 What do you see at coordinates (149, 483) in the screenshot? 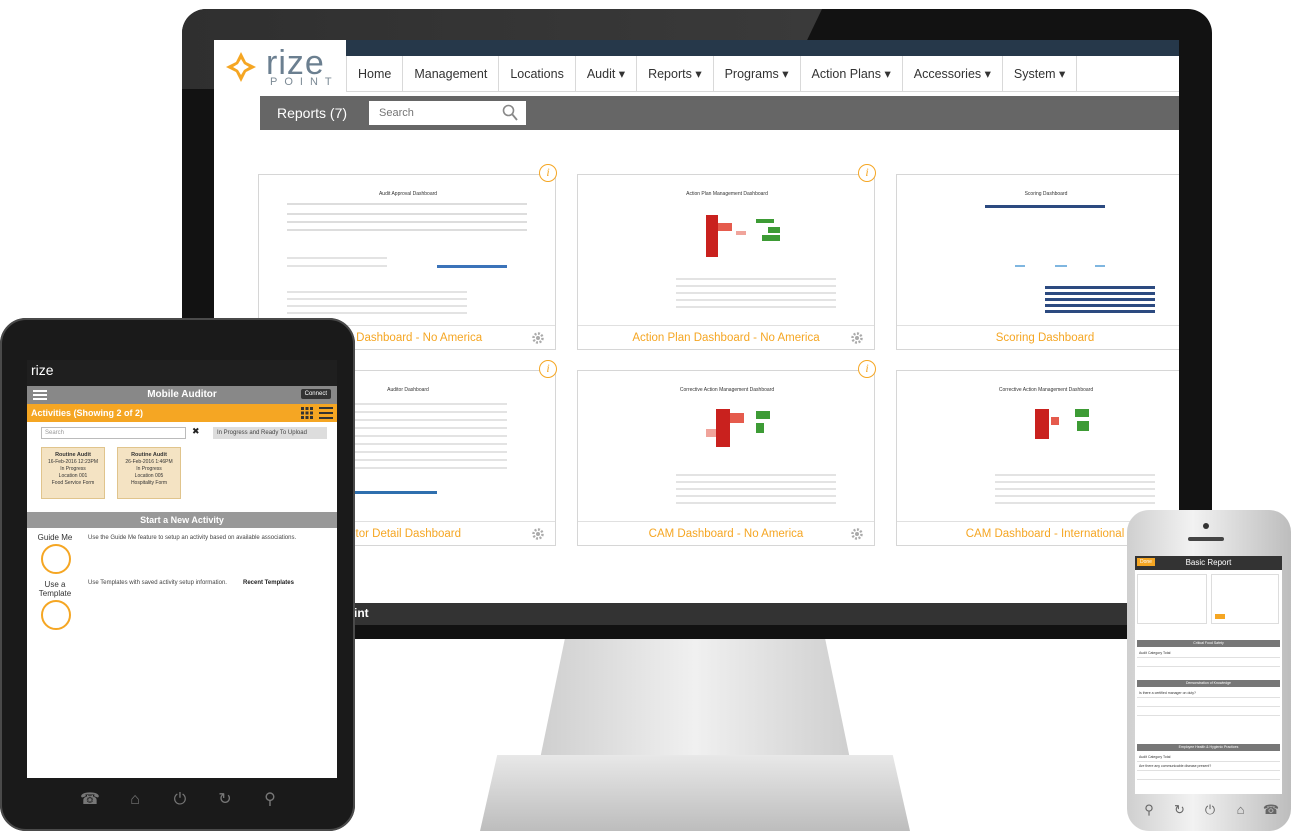
I see `tile-form: Hospitality Form` at bounding box center [149, 483].